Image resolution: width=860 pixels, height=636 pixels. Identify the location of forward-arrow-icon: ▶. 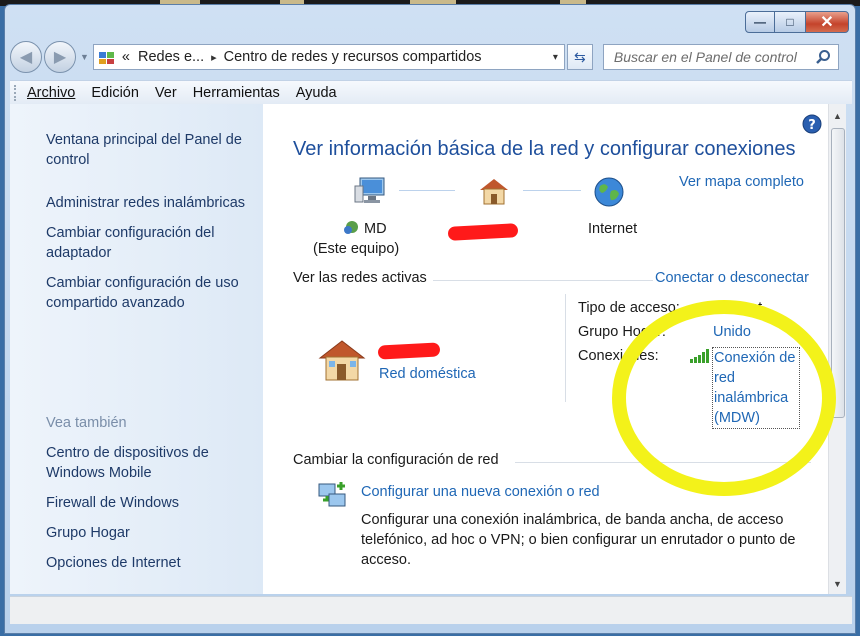
(60, 57).